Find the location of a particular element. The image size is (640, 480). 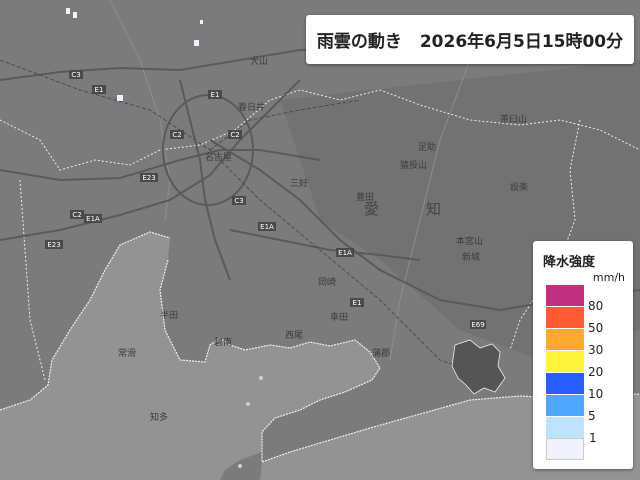

city-label: 三好 is located at coordinates (299, 183).